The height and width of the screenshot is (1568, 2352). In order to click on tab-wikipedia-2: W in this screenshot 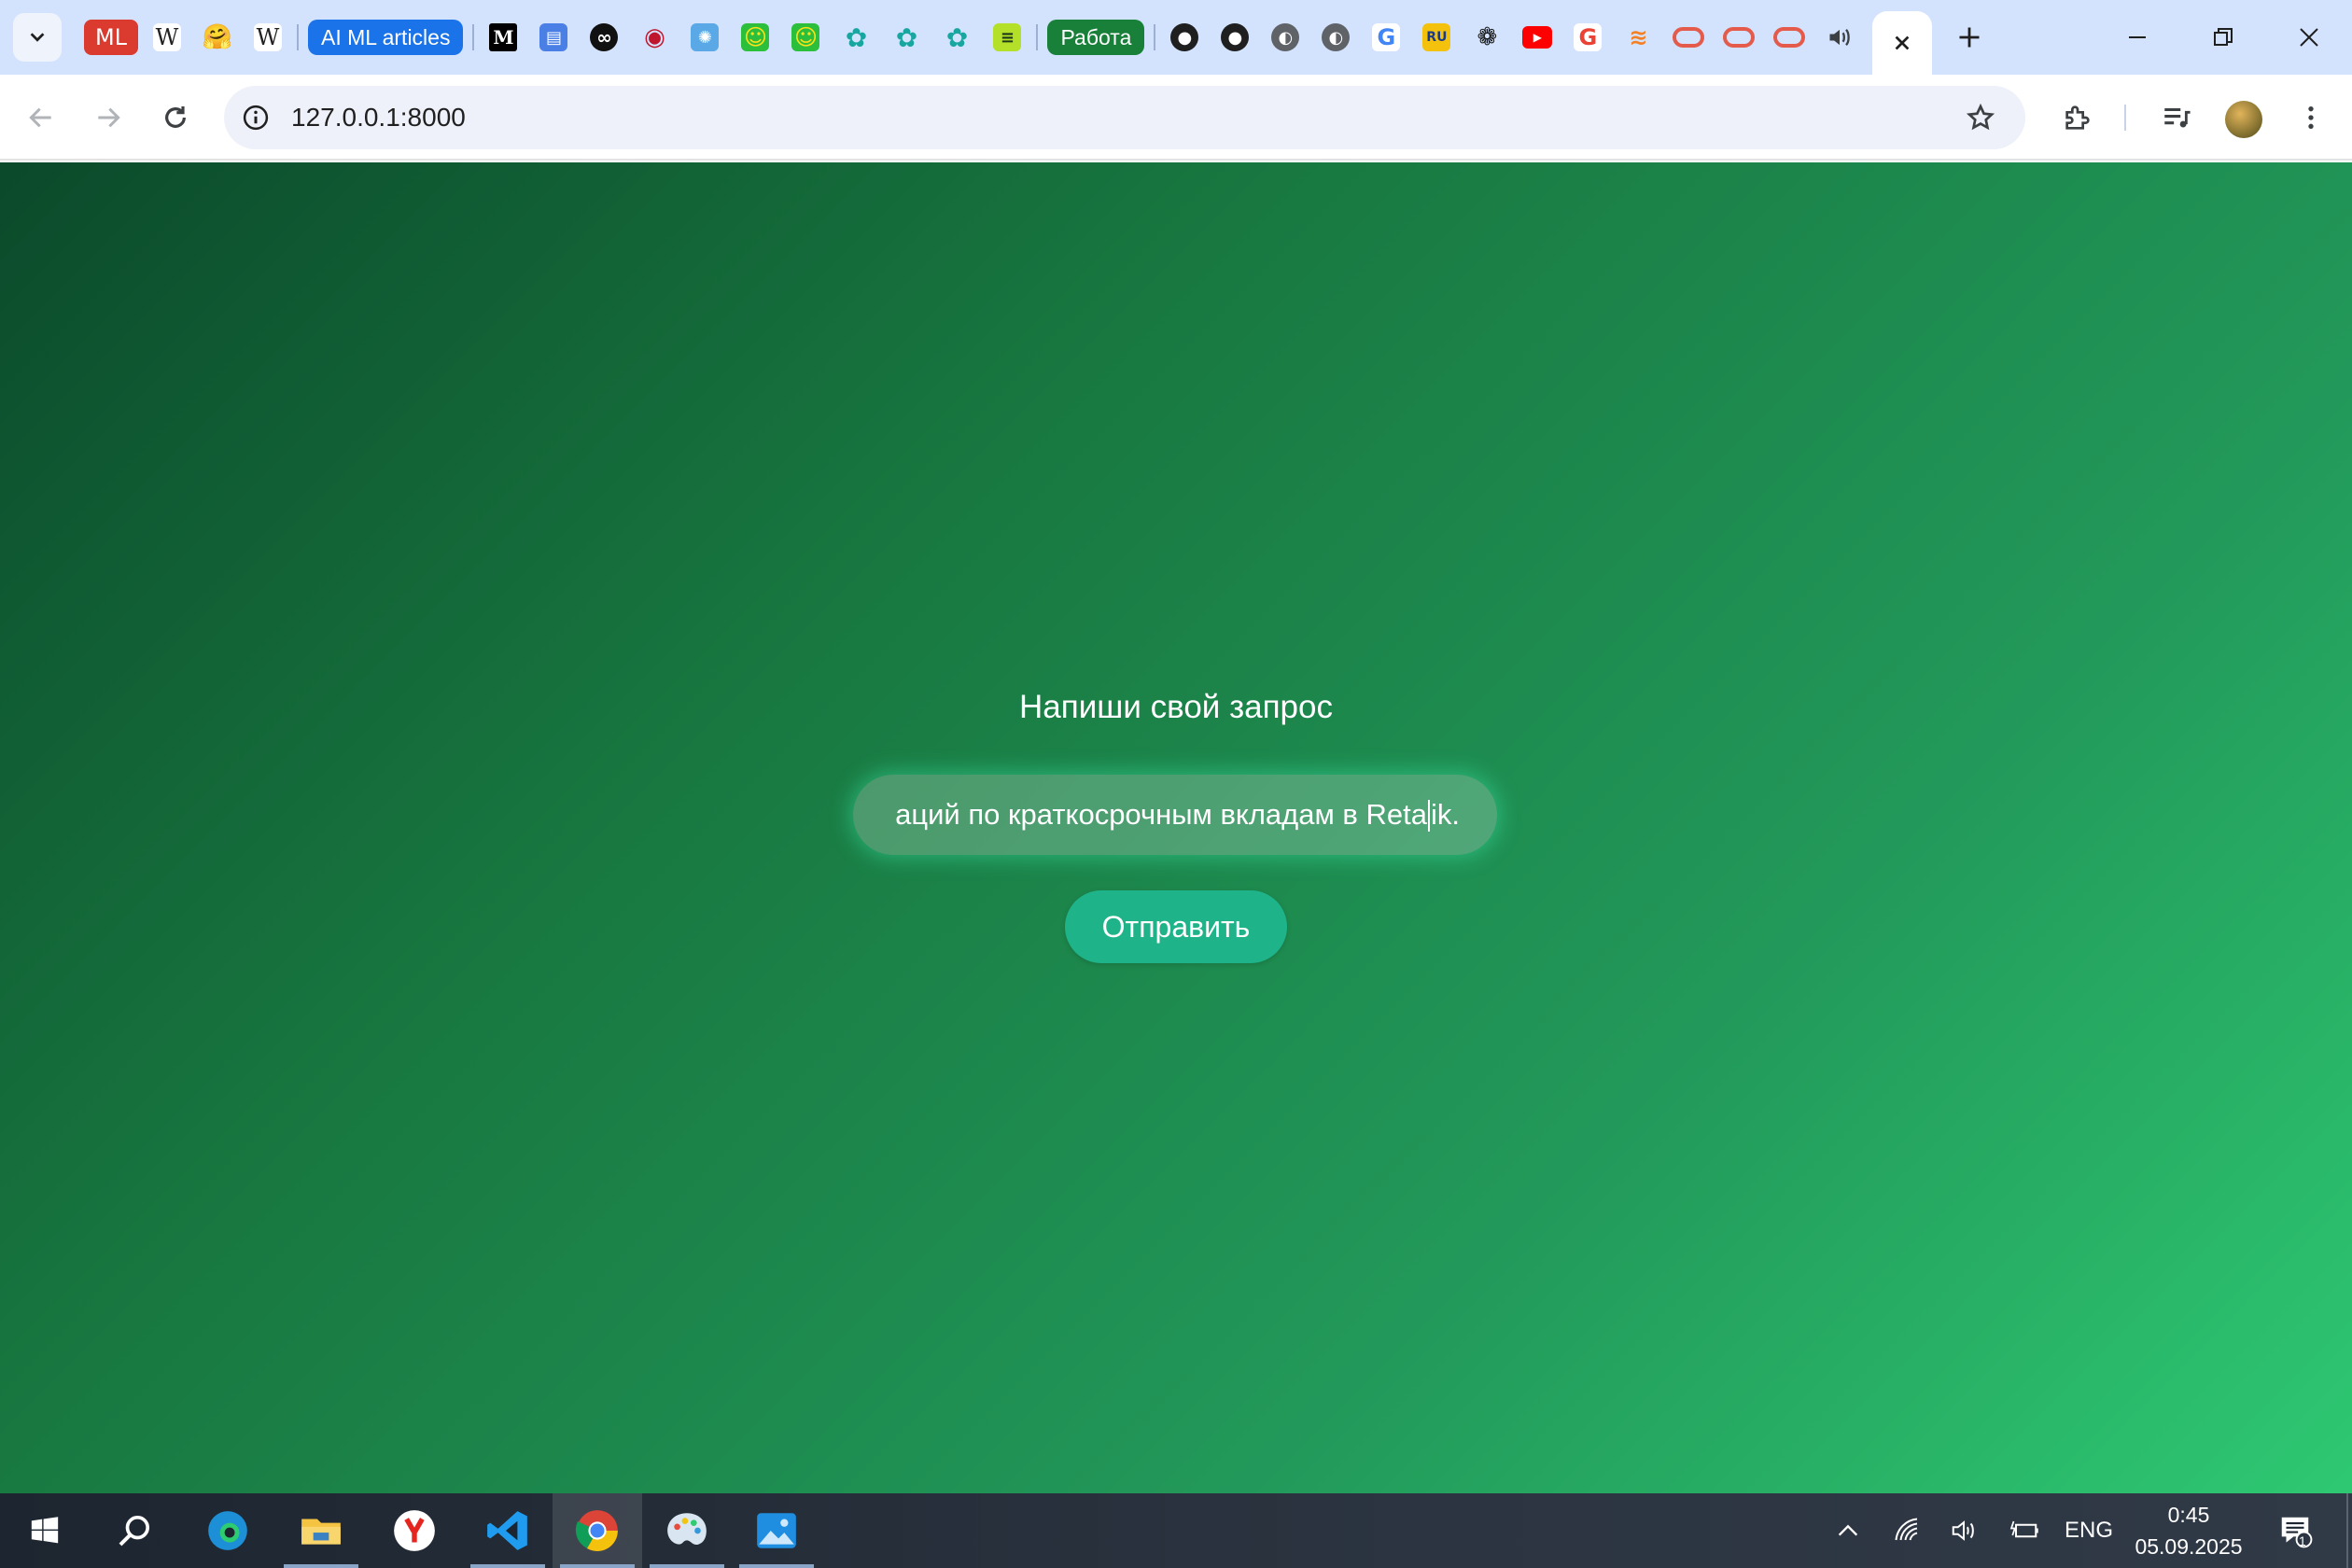, I will do `click(268, 37)`.